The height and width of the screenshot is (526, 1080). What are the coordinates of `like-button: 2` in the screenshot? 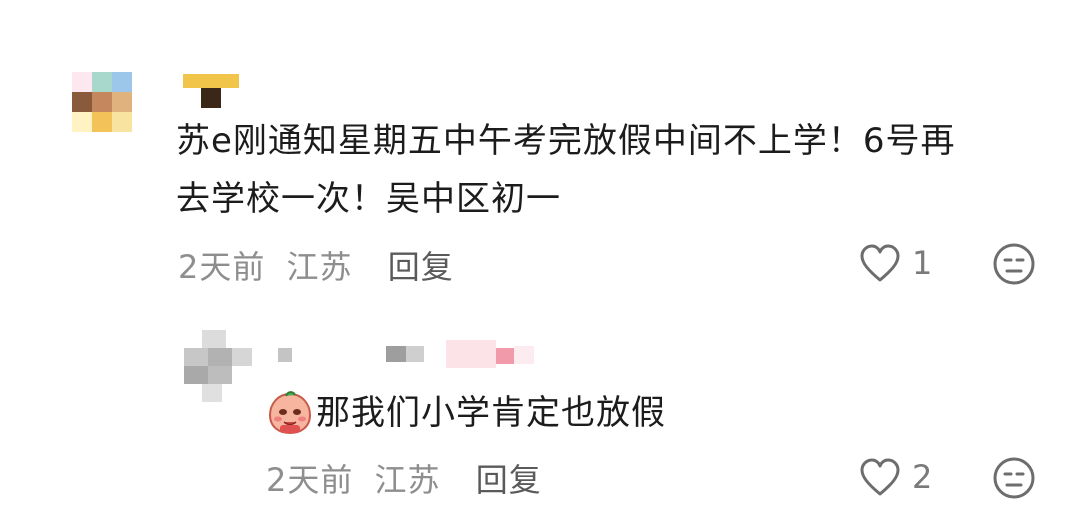 It's located at (898, 478).